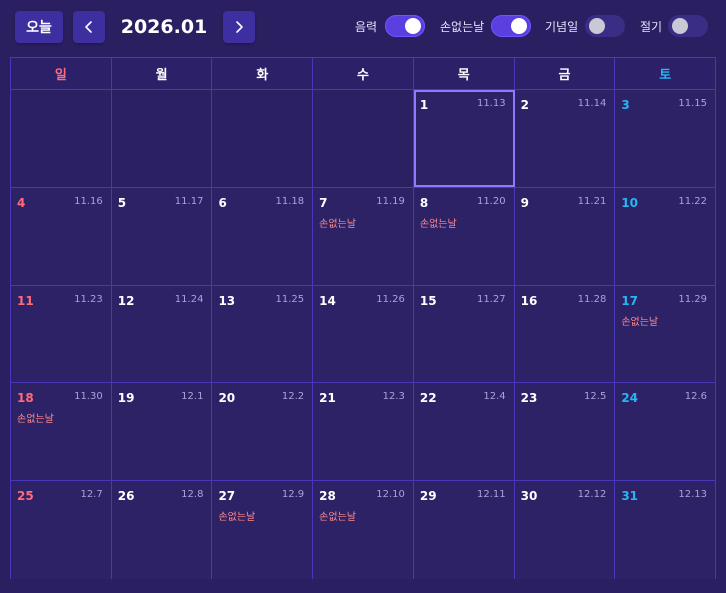 This screenshot has width=726, height=593. I want to click on lunar-date: 11.21, so click(592, 201).